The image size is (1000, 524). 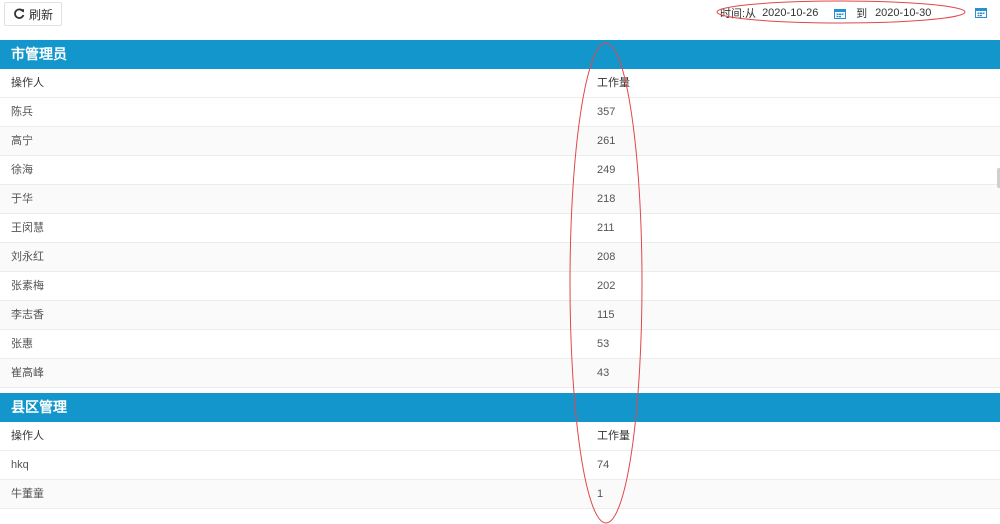 I want to click on table-row: 李志香 115, so click(x=500, y=315).